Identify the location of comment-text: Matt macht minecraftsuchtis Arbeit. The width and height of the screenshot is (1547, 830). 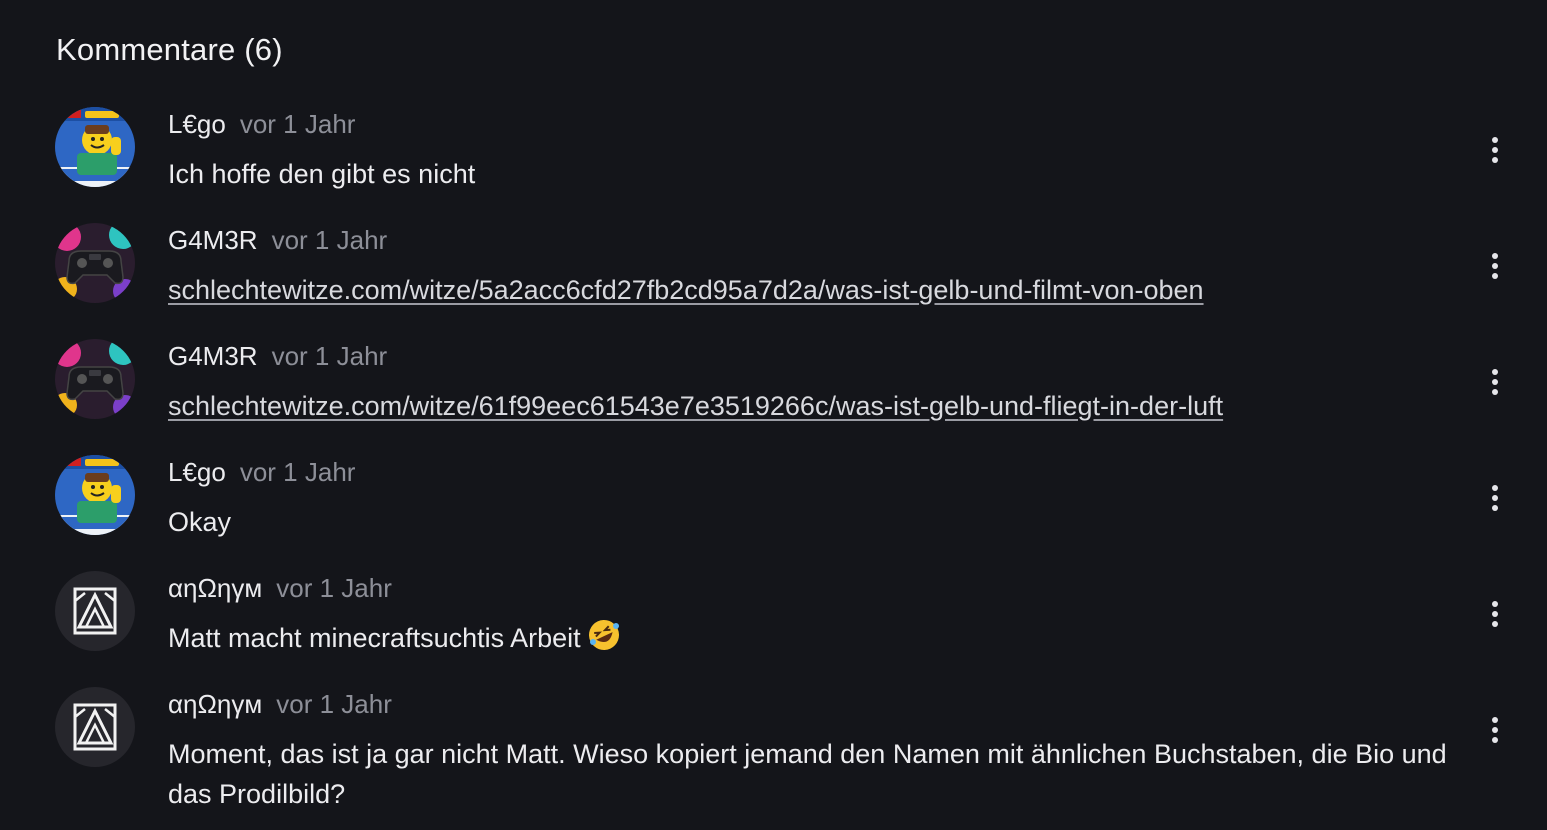
(374, 638).